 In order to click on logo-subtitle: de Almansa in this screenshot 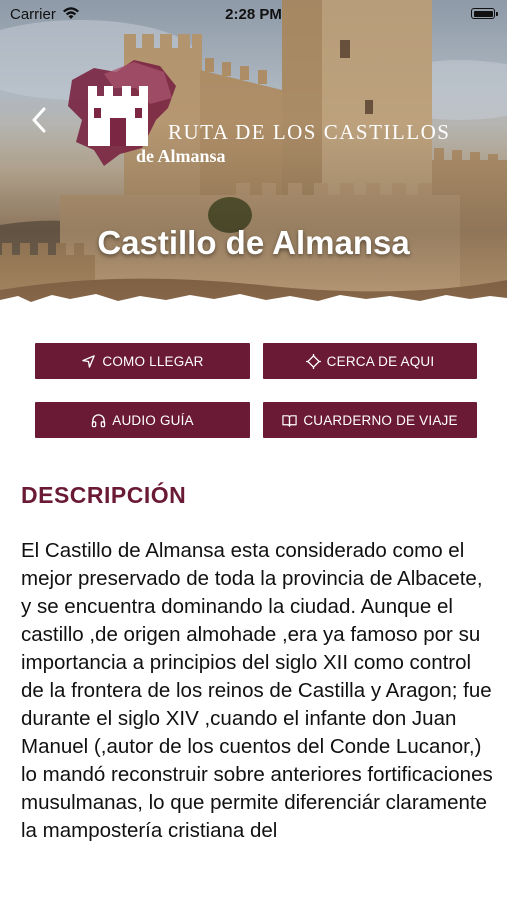, I will do `click(181, 156)`.